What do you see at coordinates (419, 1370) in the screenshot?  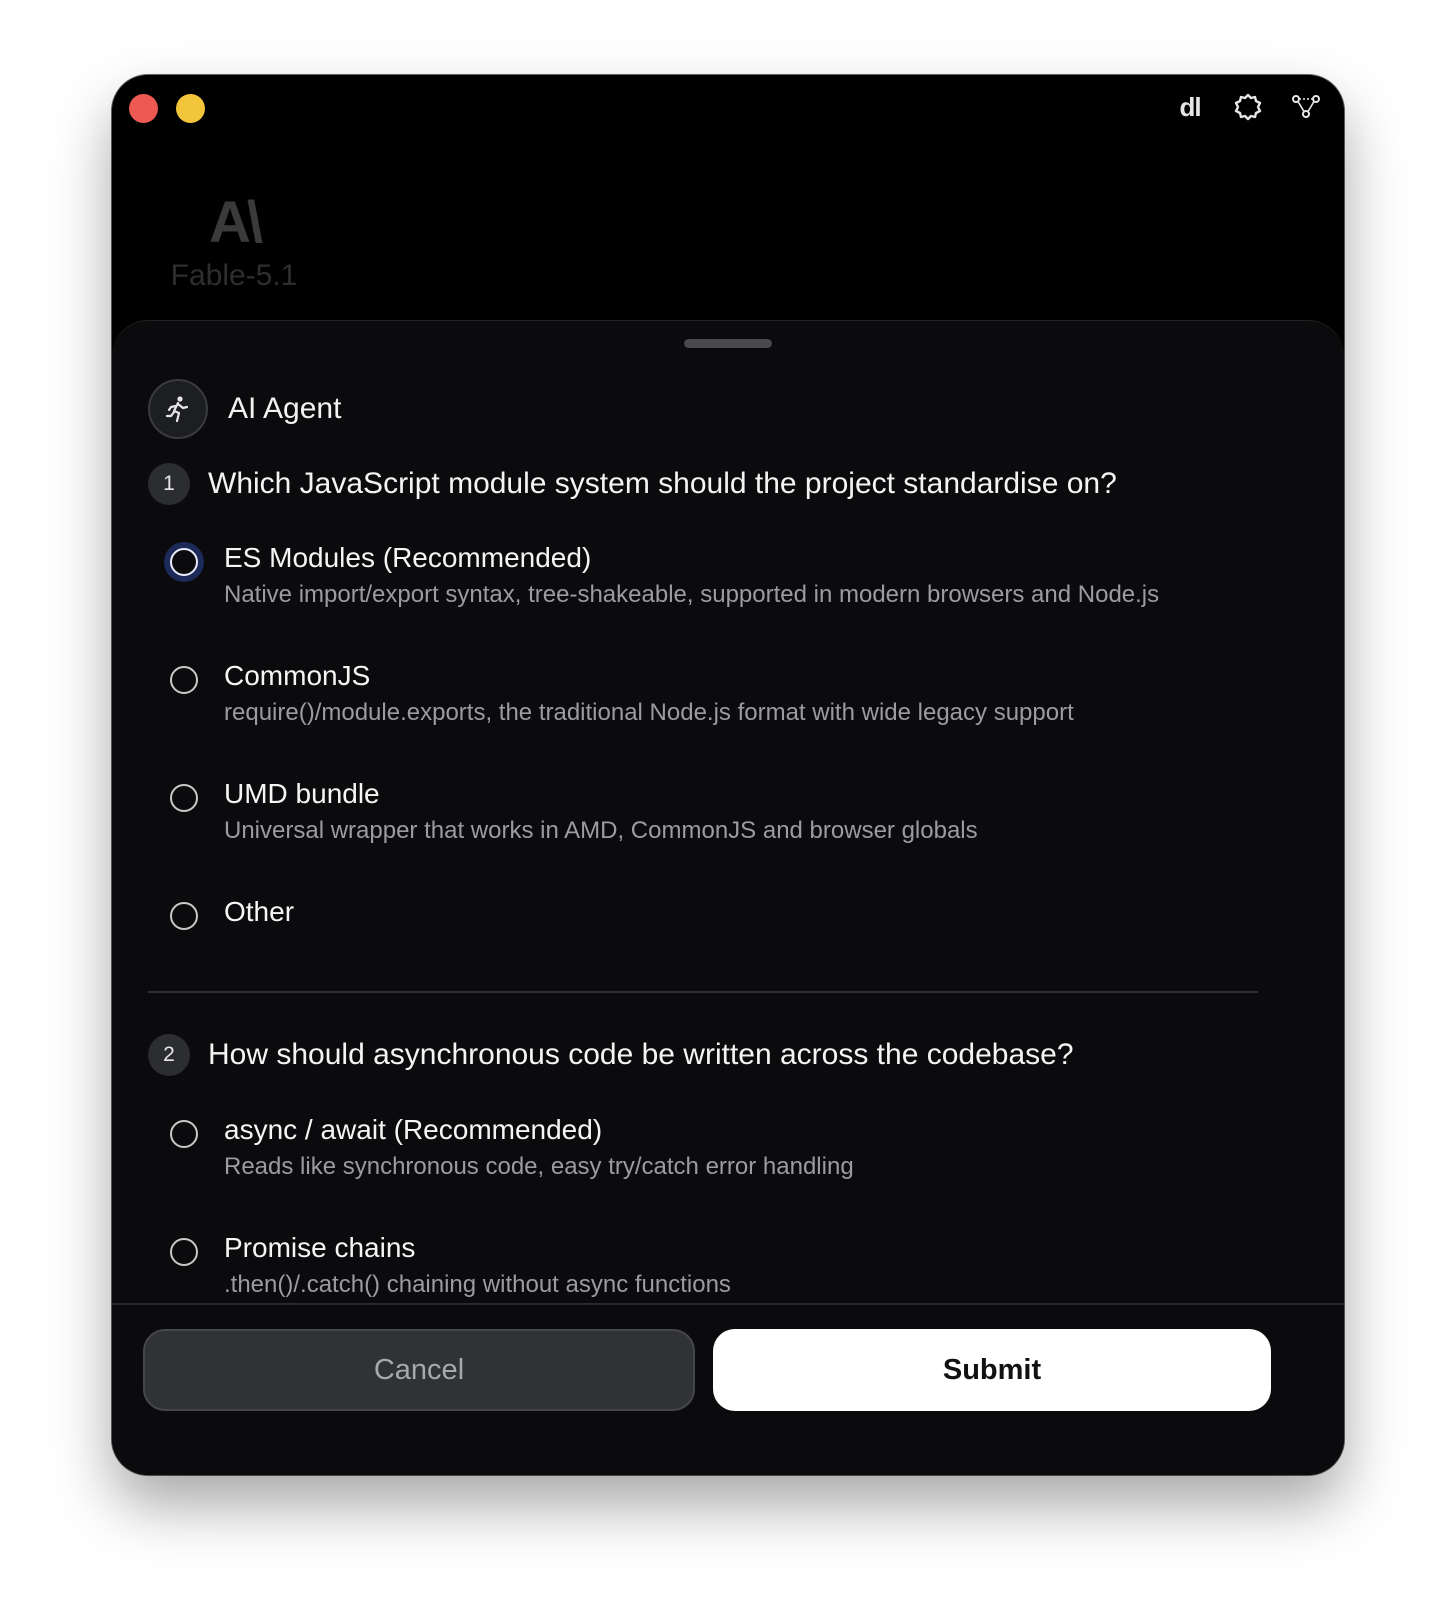 I see `cancel-button: Cancel` at bounding box center [419, 1370].